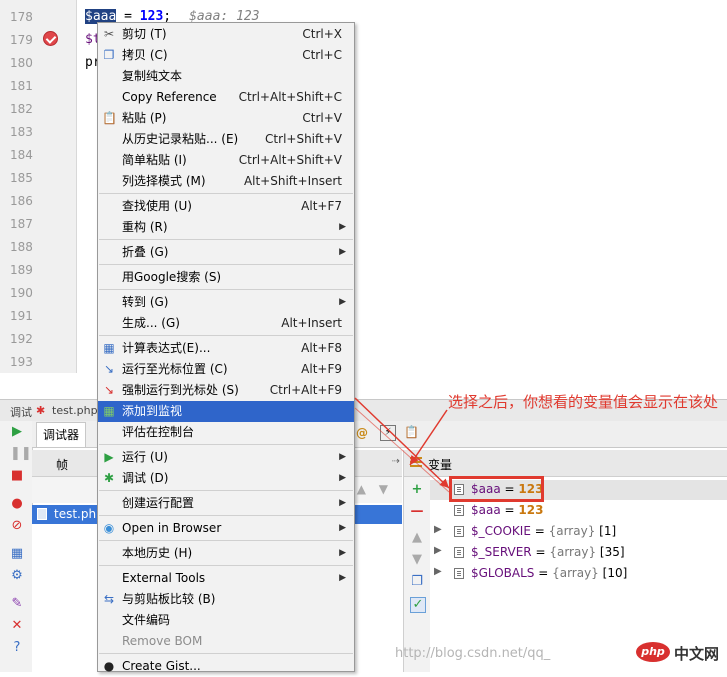 This screenshot has height=677, width=727. Describe the element at coordinates (226, 34) in the screenshot. I see `menu-item-cut: ✂ 剪切 (T) Ctrl+X` at that location.